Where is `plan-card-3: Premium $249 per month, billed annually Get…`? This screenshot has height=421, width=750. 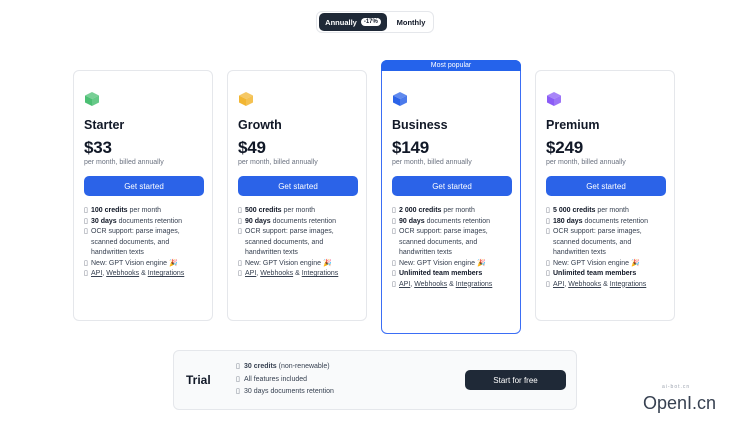
plan-card-3: Premium $249 per month, billed annually Get… is located at coordinates (605, 195).